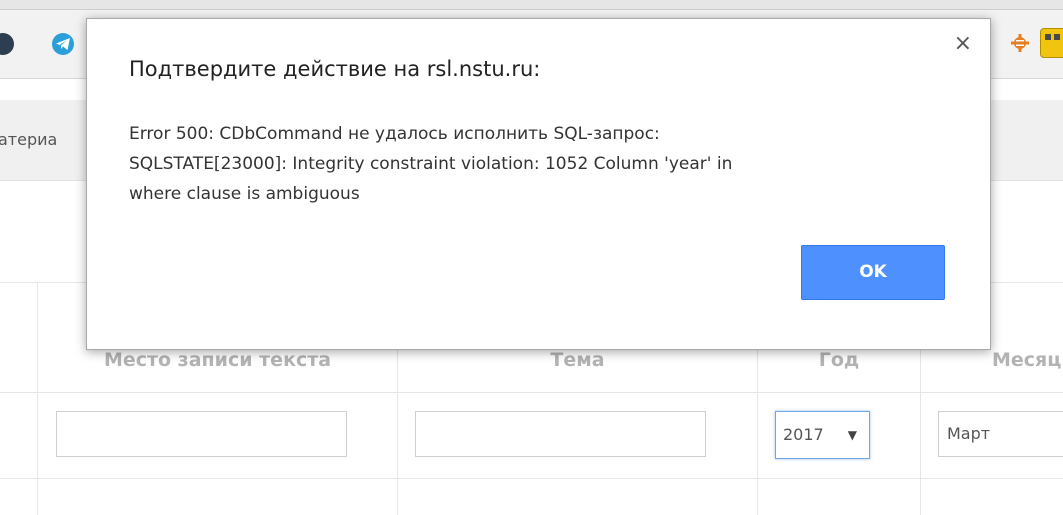 This screenshot has width=1063, height=515. Describe the element at coordinates (531, 392) in the screenshot. I see `table-header-divider` at that location.